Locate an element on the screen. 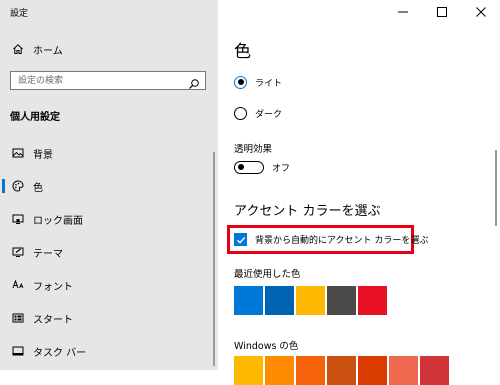  auto-accent-checkbox is located at coordinates (240, 239).